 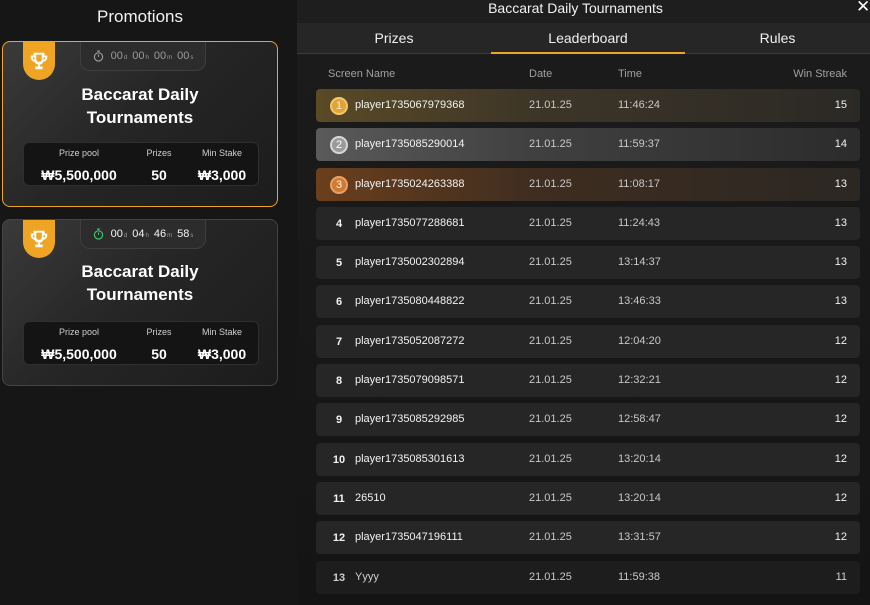 I want to click on rank-number: 8, so click(x=339, y=381).